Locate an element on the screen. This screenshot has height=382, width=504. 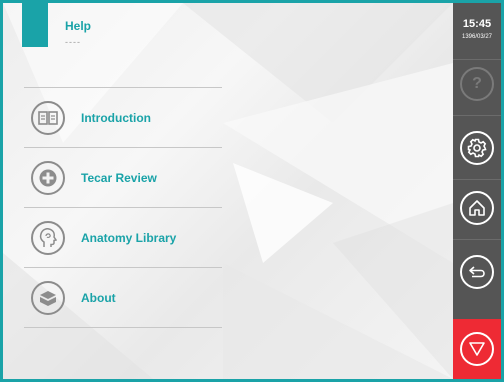
help-button: ? is located at coordinates (477, 84).